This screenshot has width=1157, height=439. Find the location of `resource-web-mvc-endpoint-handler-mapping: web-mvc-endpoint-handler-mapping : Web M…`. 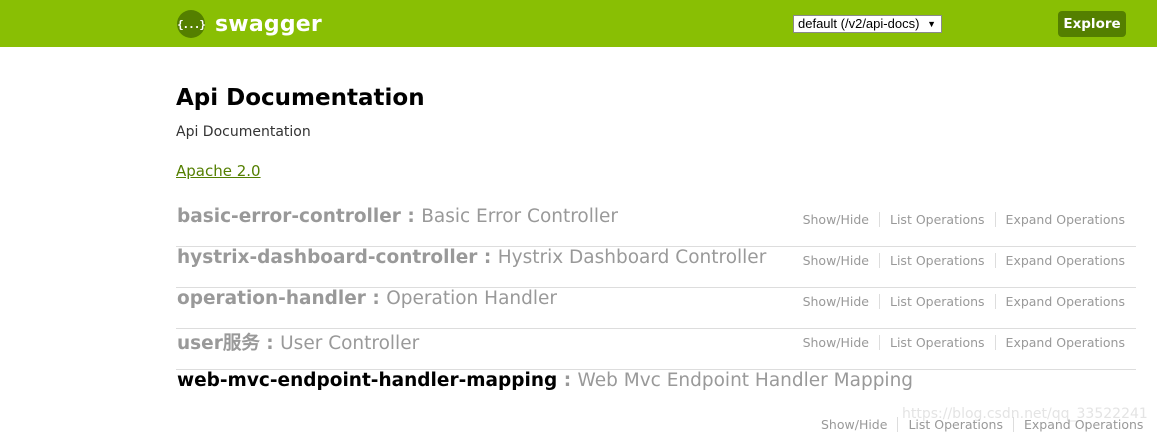

resource-web-mvc-endpoint-handler-mapping: web-mvc-endpoint-handler-mapping : Web M… is located at coordinates (656, 390).